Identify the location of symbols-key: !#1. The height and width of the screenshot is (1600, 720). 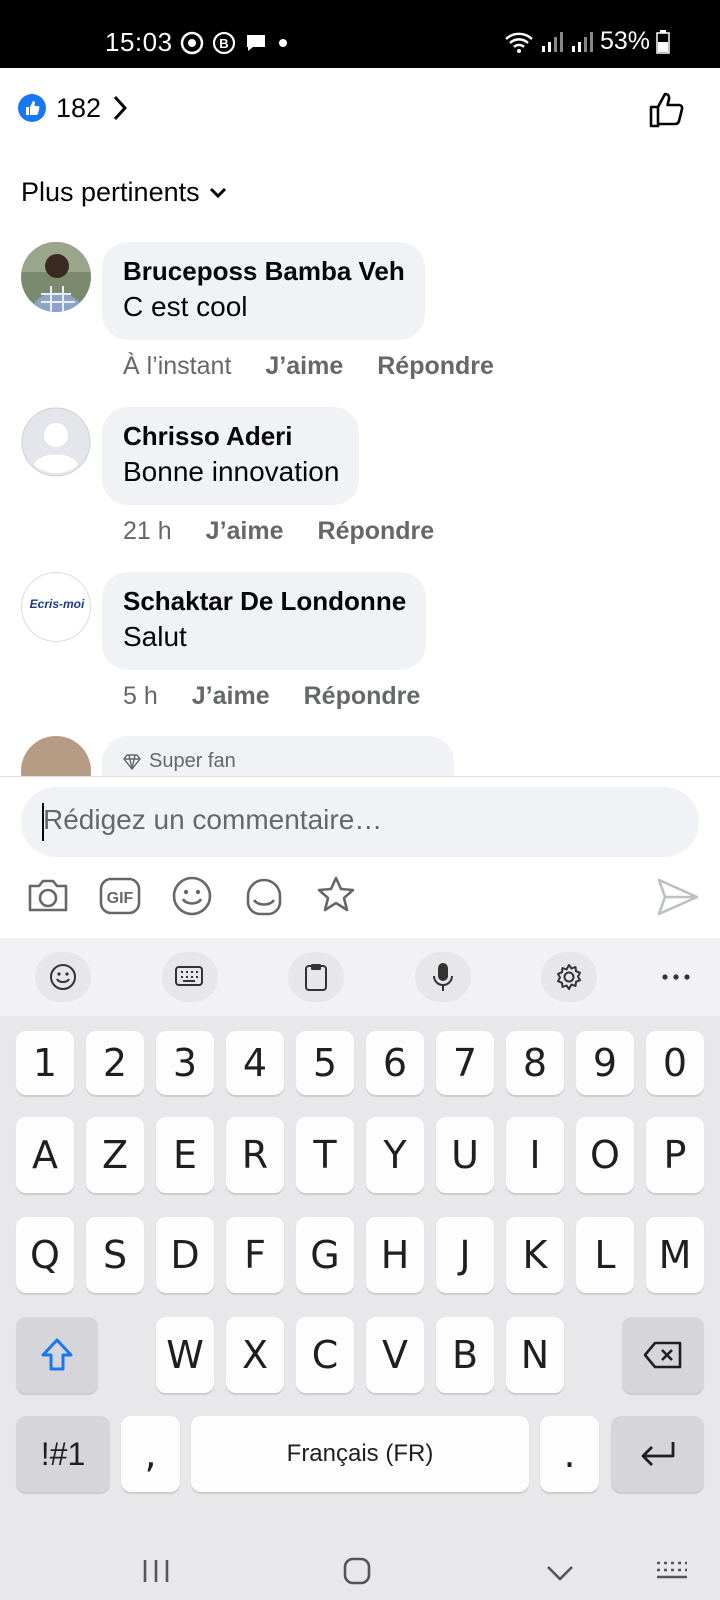
(63, 1454).